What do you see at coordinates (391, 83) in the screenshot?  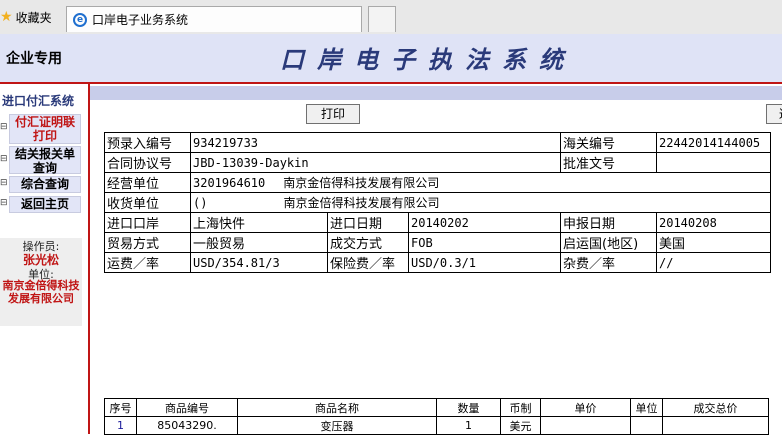 I see `header-divider` at bounding box center [391, 83].